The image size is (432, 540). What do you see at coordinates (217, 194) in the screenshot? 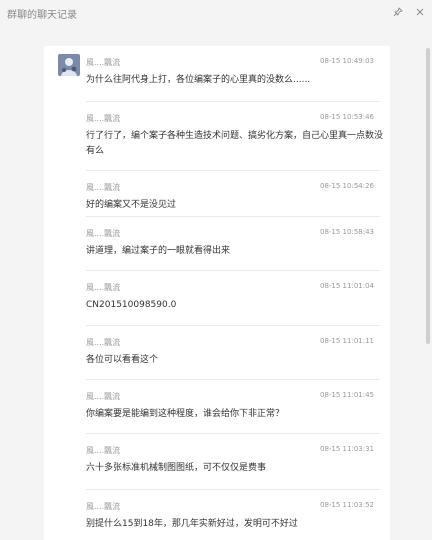
I see `chat-message: 風....飄流 08-15 10:54:26 好的编案又不是没见过` at bounding box center [217, 194].